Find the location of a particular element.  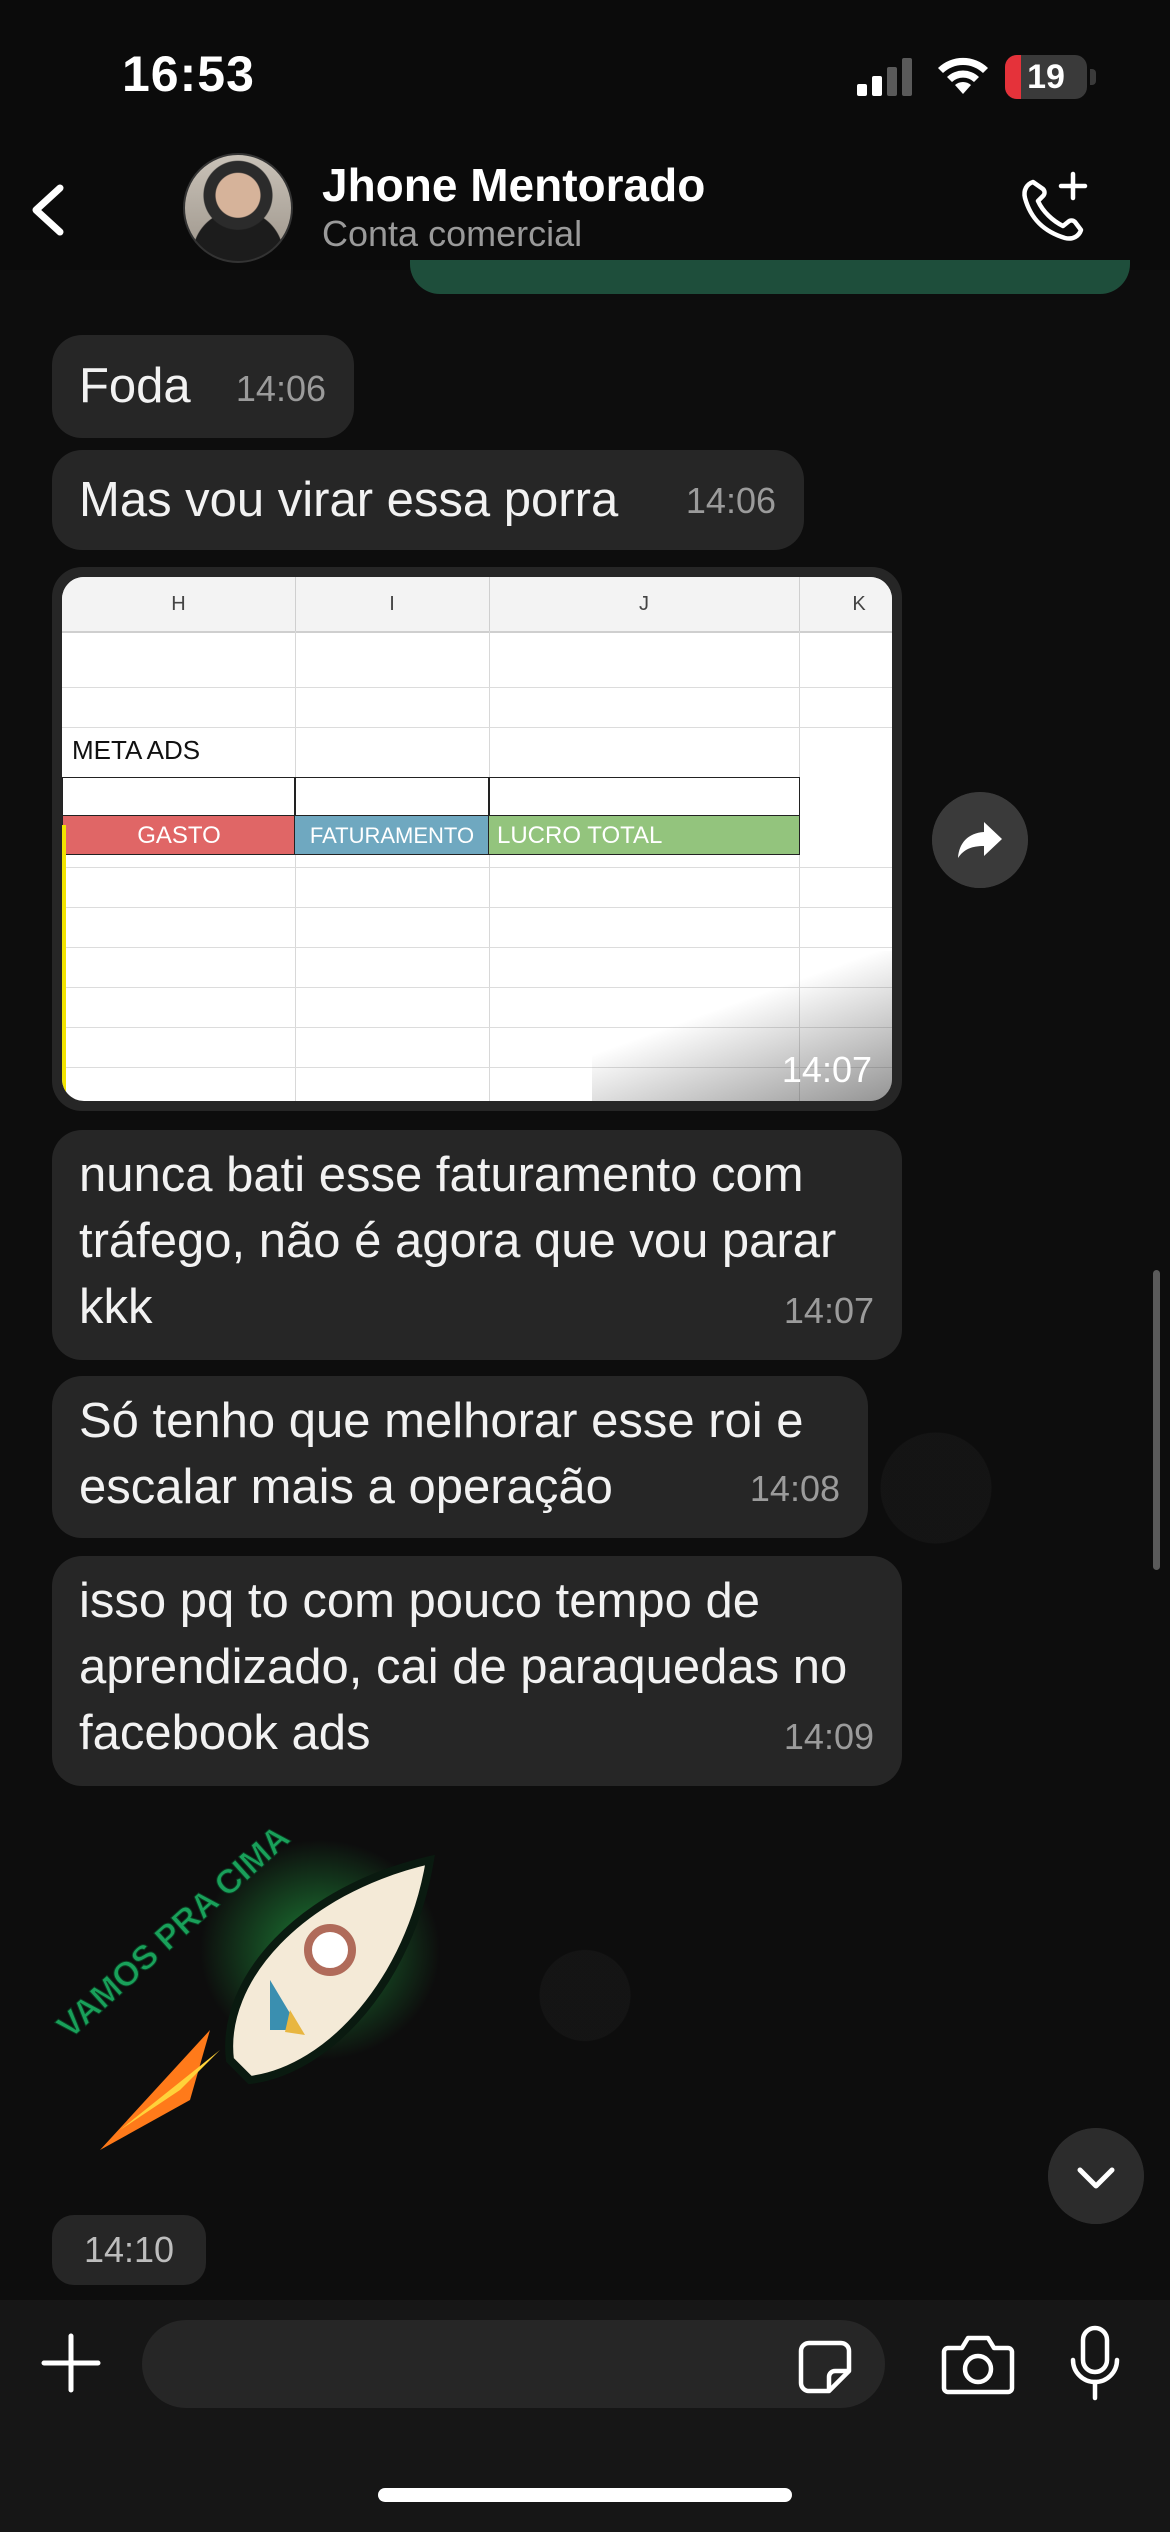

battery-indicator: 19 is located at coordinates (1046, 77).